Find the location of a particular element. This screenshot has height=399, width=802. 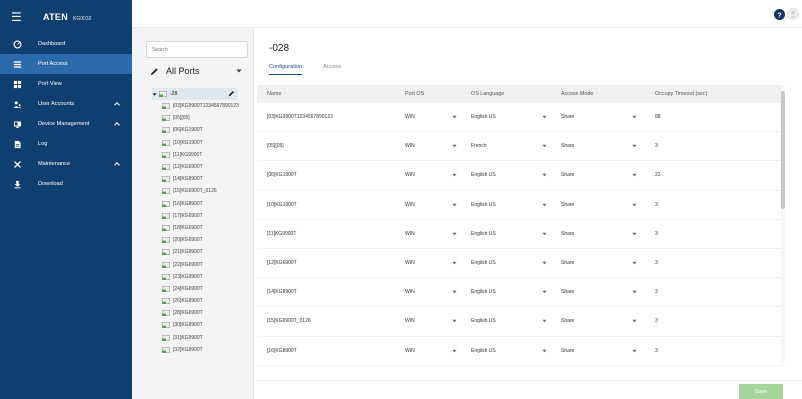

tree-node: [32]KG8900T is located at coordinates (202, 350).